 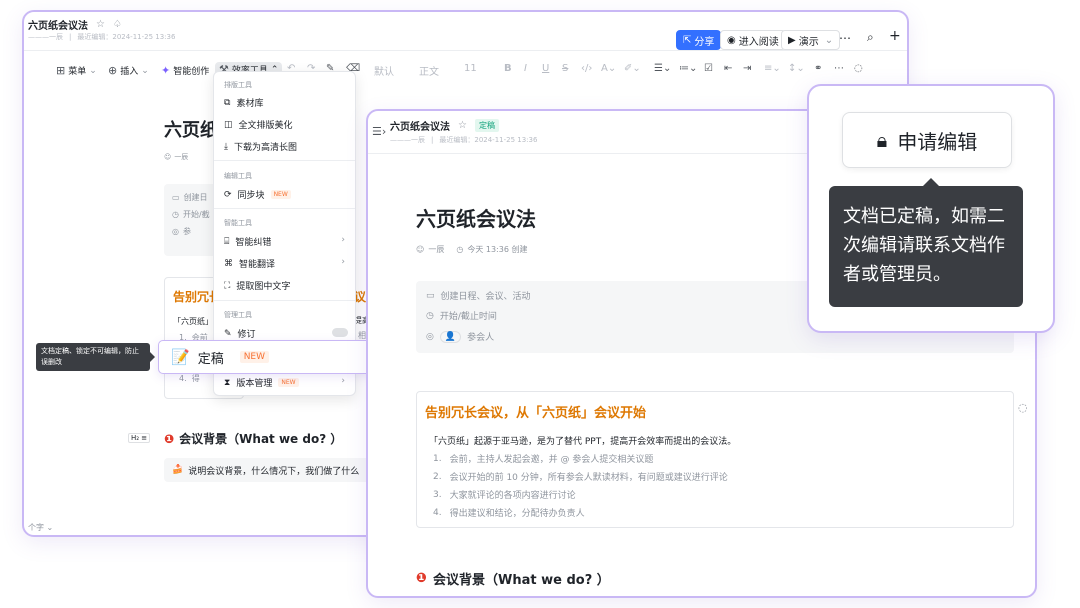 I want to click on meta-participants: ◎ 👤 参会人, so click(x=460, y=336).